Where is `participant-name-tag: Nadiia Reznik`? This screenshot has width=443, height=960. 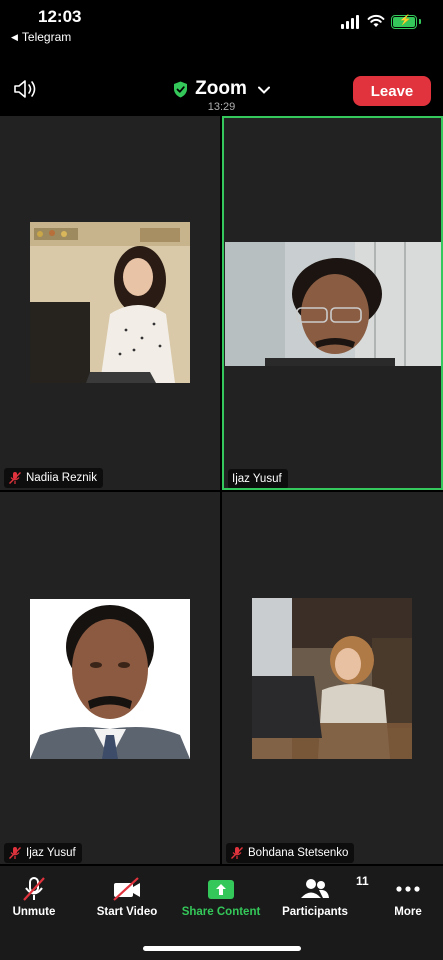
participant-name-tag: Nadiia Reznik is located at coordinates (53, 478).